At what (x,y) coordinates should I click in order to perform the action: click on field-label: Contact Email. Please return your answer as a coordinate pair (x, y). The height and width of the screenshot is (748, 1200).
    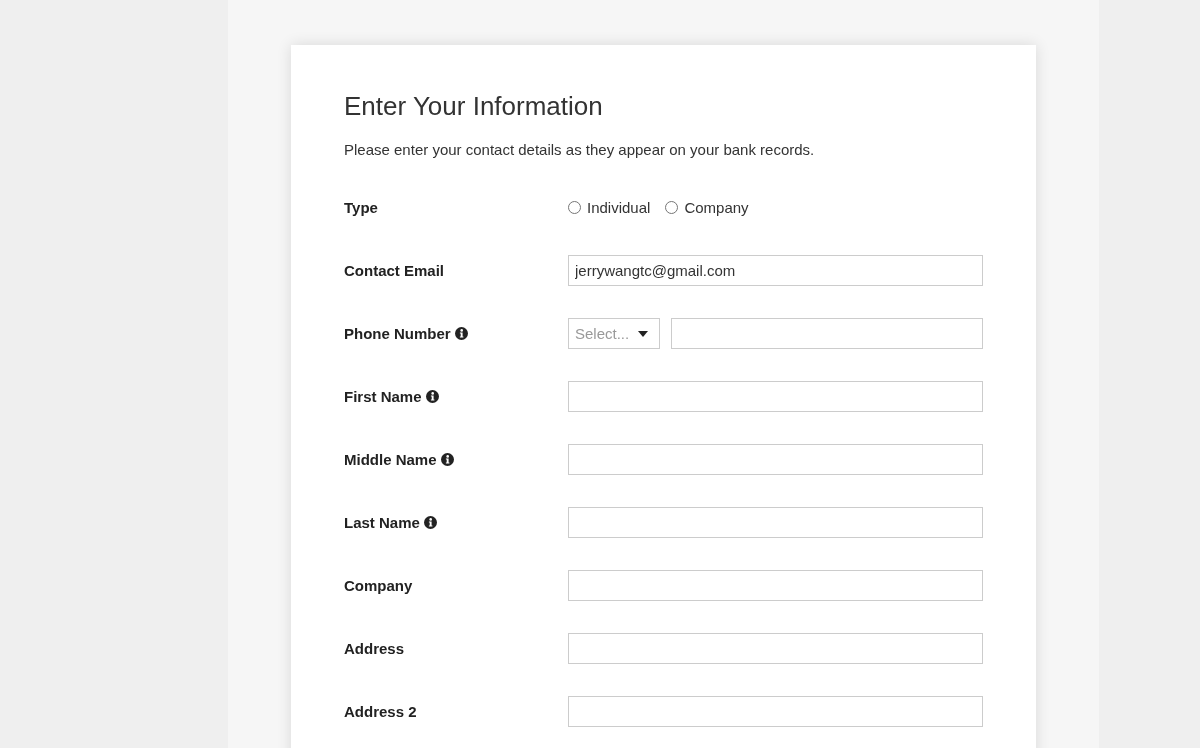
    Looking at the image, I should click on (394, 270).